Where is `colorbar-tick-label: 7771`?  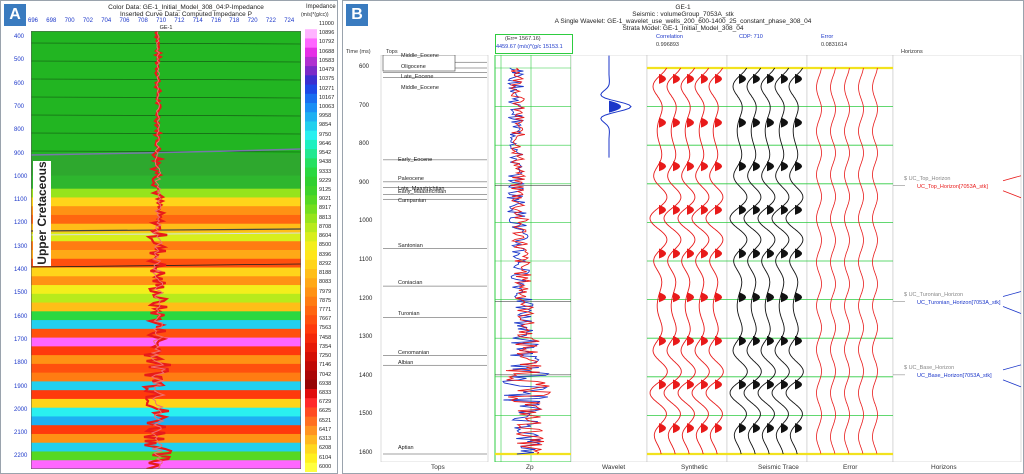
colorbar-tick-label: 7771 is located at coordinates (325, 309).